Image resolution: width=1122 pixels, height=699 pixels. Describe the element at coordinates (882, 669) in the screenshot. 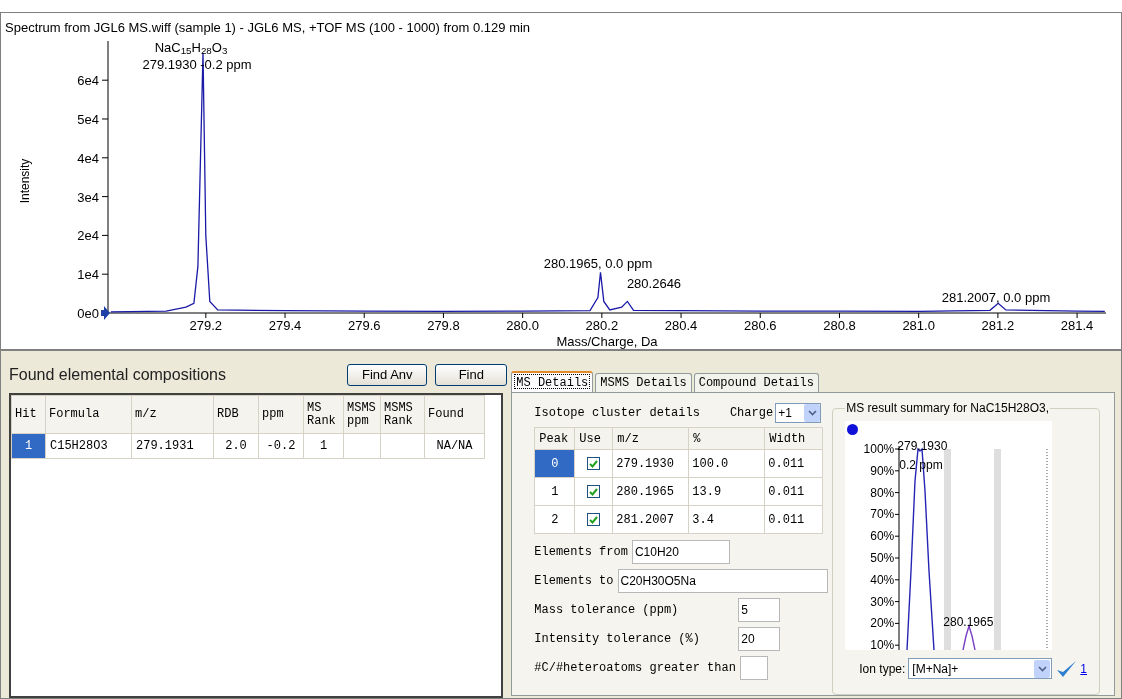

I see `ion-type-label: Ion type:` at that location.